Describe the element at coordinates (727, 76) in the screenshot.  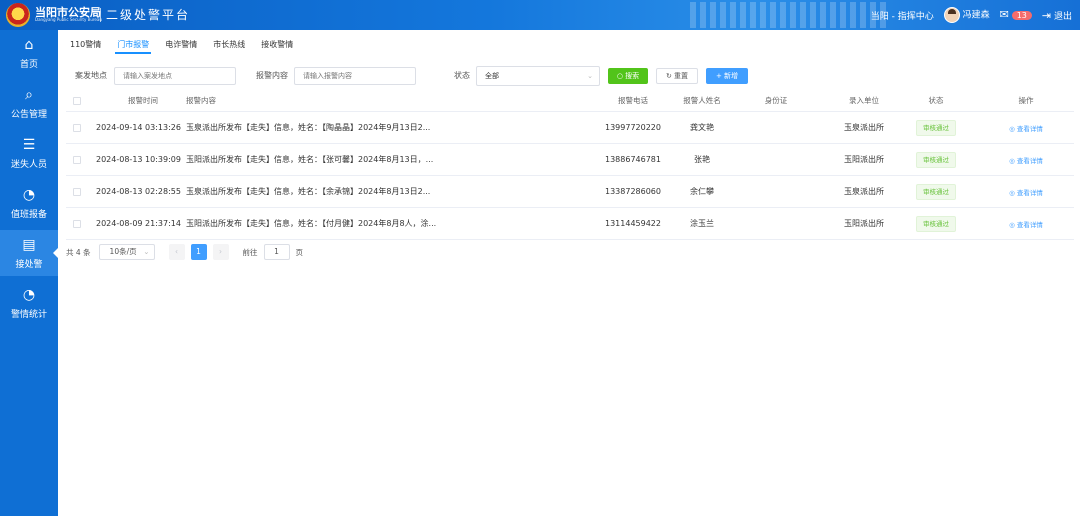
I see `add-button: + 新增` at that location.